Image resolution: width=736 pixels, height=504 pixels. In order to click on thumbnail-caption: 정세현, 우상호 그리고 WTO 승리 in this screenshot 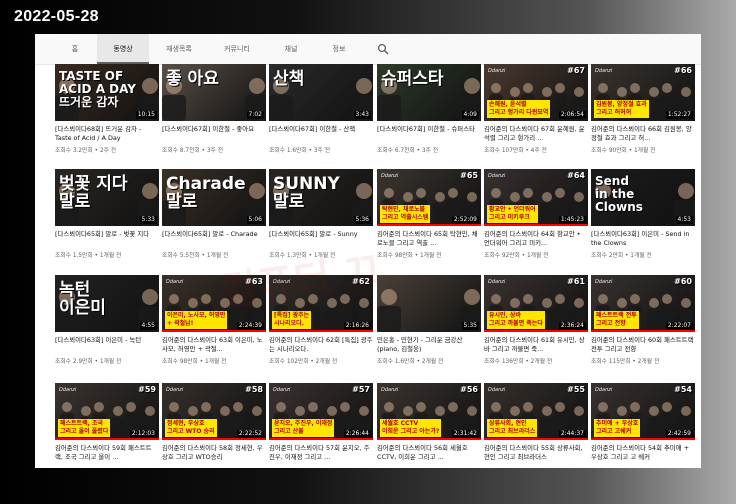, I will do `click(191, 428)`.